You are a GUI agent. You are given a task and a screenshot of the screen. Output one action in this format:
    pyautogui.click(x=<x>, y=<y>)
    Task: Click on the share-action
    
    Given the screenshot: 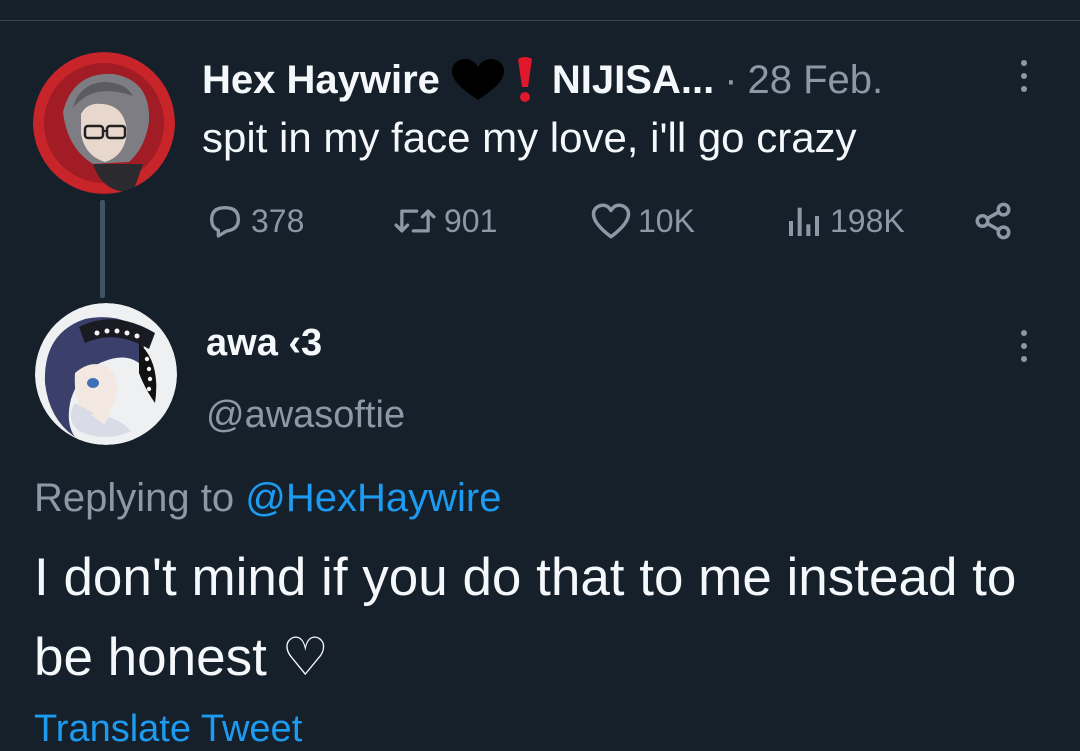 What is the action you would take?
    pyautogui.click(x=993, y=221)
    